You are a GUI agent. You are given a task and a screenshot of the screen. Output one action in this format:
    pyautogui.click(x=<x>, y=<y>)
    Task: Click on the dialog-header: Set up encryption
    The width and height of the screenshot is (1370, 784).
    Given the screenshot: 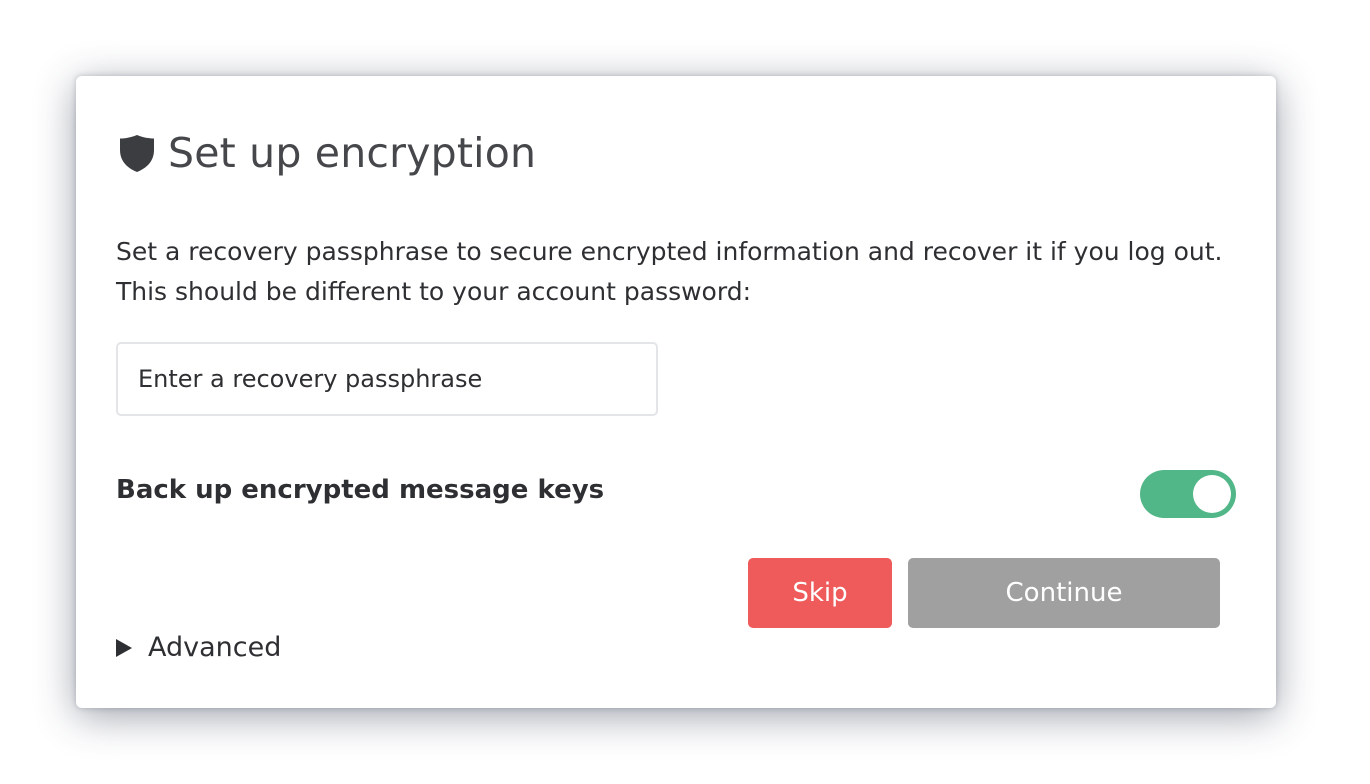 What is the action you would take?
    pyautogui.click(x=327, y=153)
    